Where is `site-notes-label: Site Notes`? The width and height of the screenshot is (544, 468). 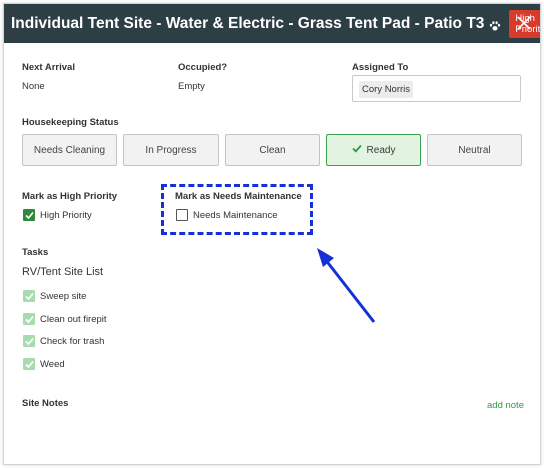
site-notes-label: Site Notes is located at coordinates (45, 403).